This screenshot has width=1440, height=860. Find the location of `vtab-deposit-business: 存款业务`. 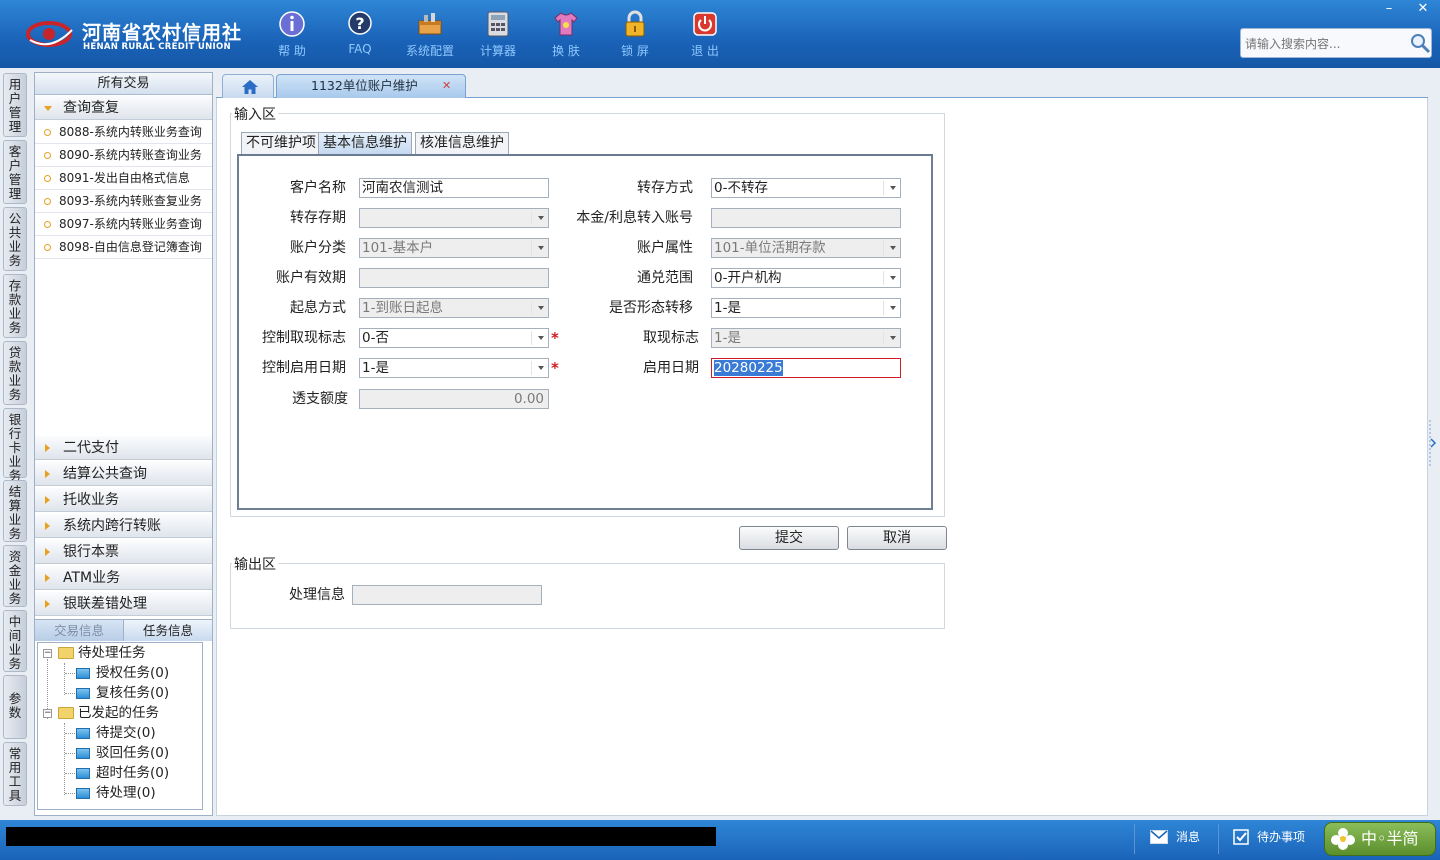

vtab-deposit-business: 存款业务 is located at coordinates (15, 306).